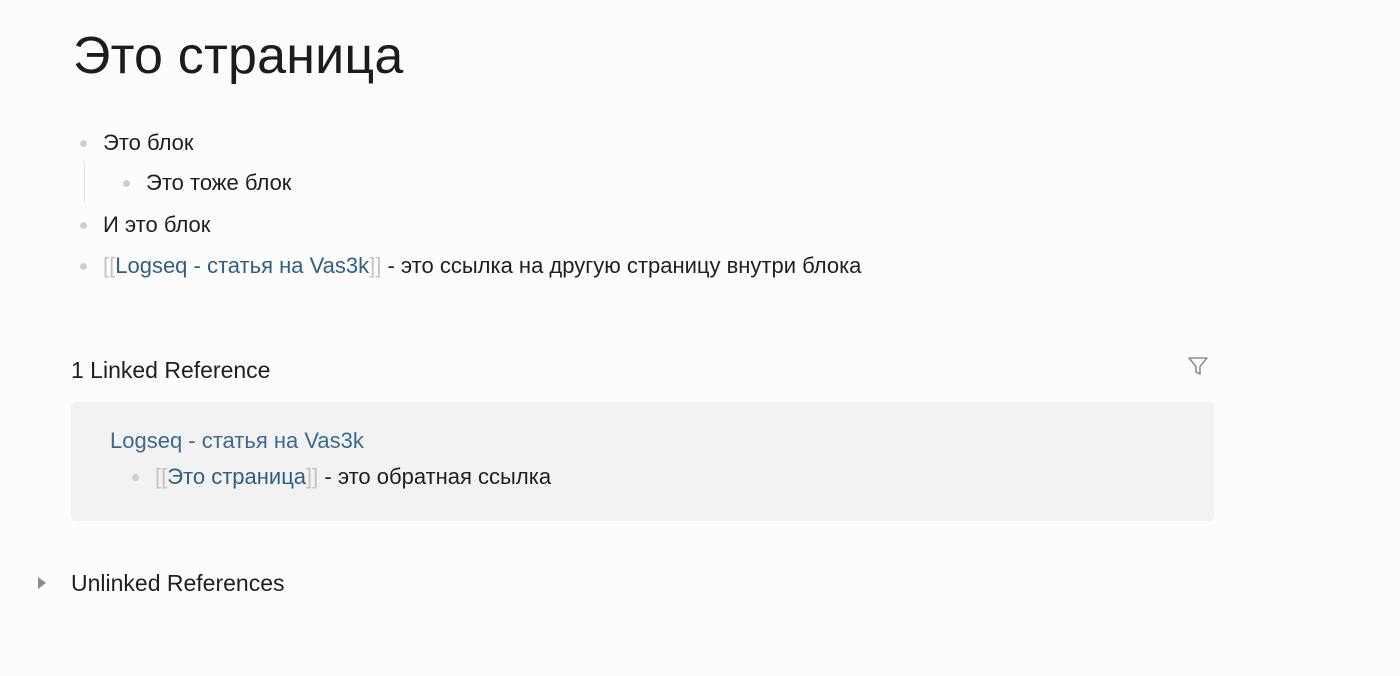 This screenshot has height=676, width=1400. Describe the element at coordinates (171, 370) in the screenshot. I see `linked-references-title: 1 Linked Reference` at that location.